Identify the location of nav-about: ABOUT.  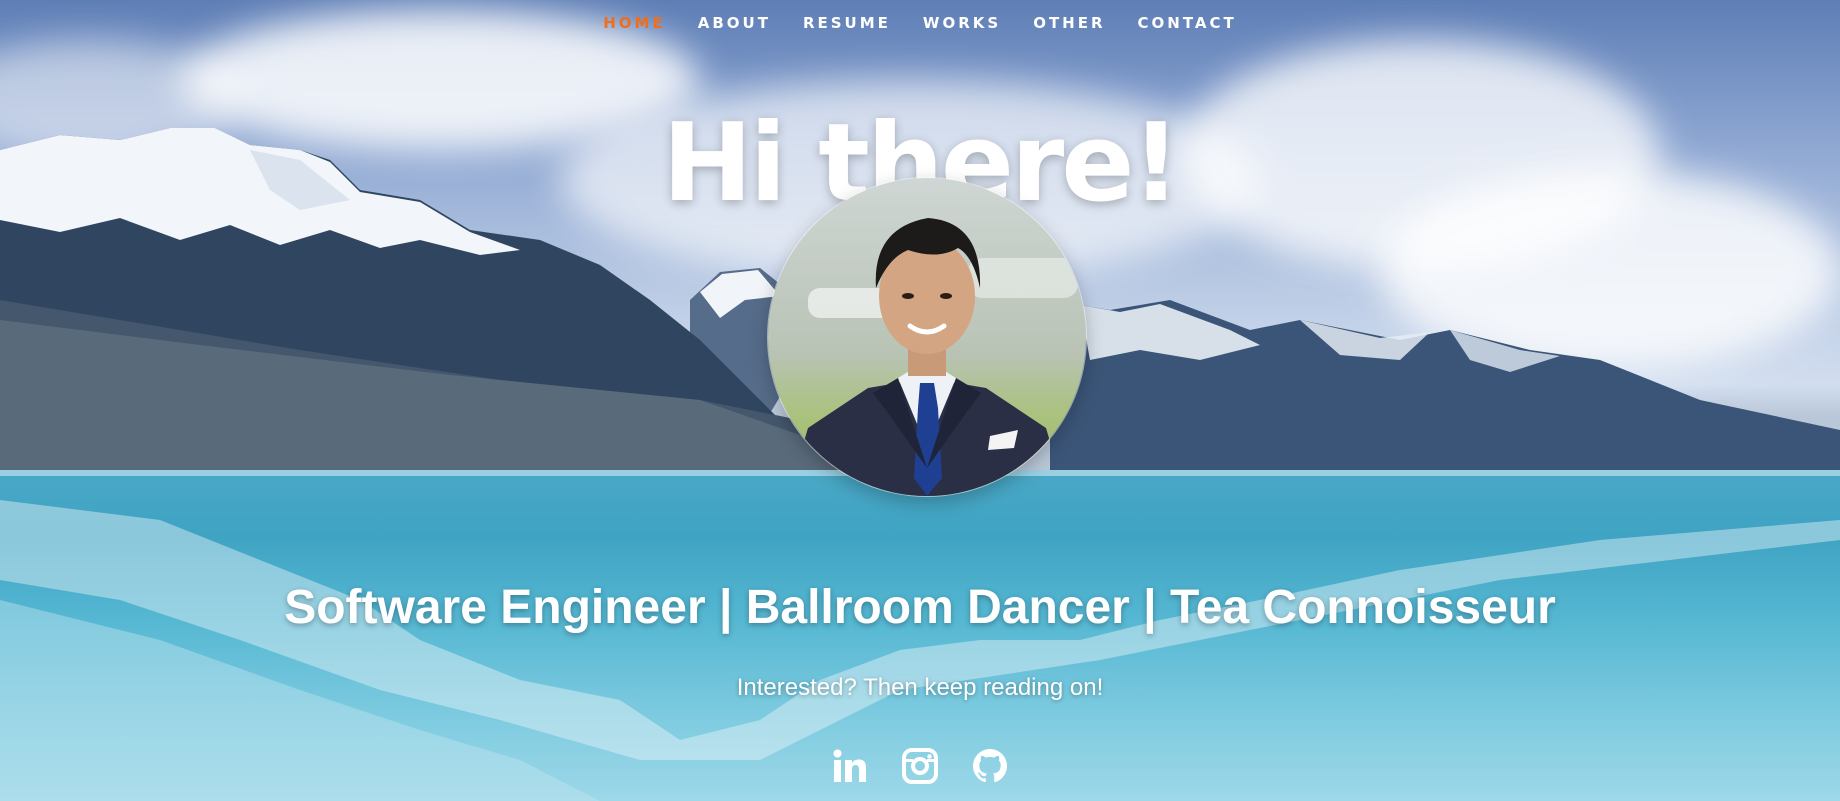
(734, 23).